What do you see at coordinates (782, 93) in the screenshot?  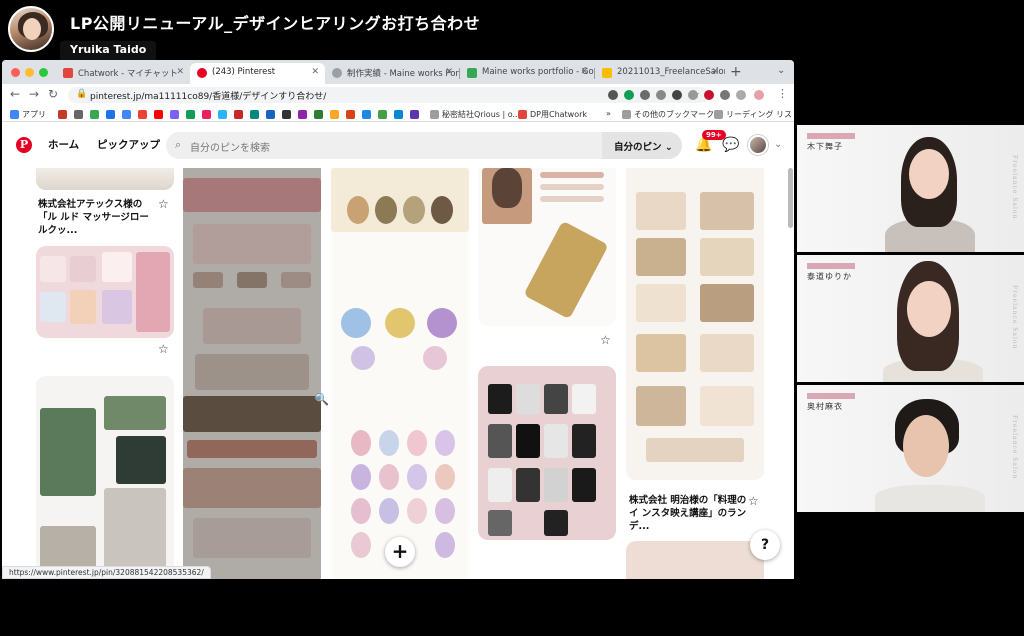 I see `more-menu-icon: ⋮` at bounding box center [782, 93].